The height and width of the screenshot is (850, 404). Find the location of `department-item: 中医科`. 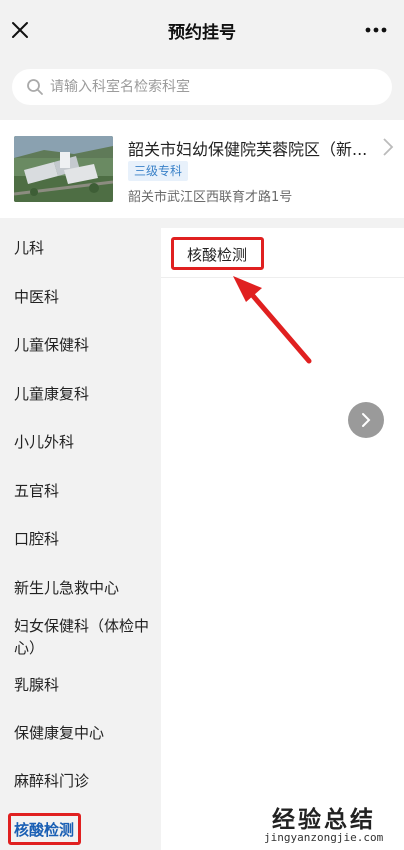

department-item: 中医科 is located at coordinates (84, 297).